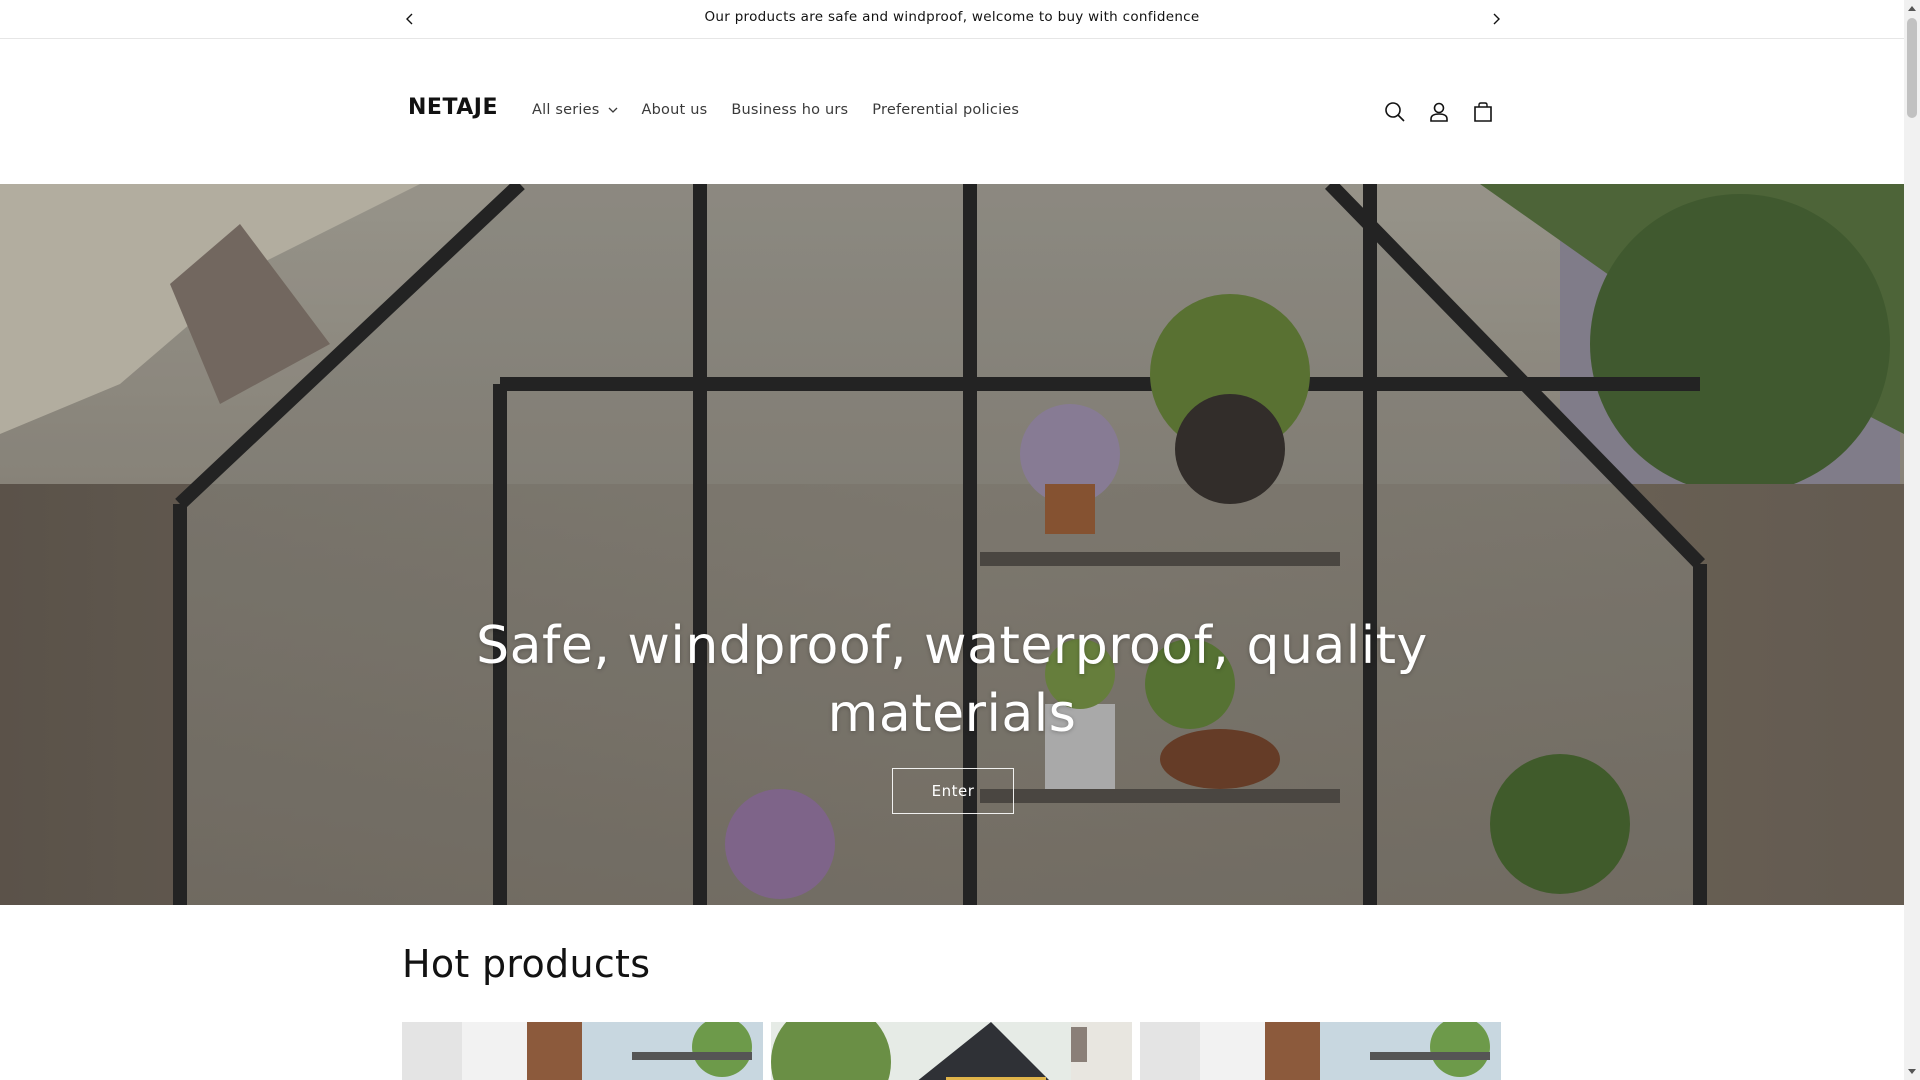  Describe the element at coordinates (952, 714) in the screenshot. I see `hero-title-line: materials` at that location.